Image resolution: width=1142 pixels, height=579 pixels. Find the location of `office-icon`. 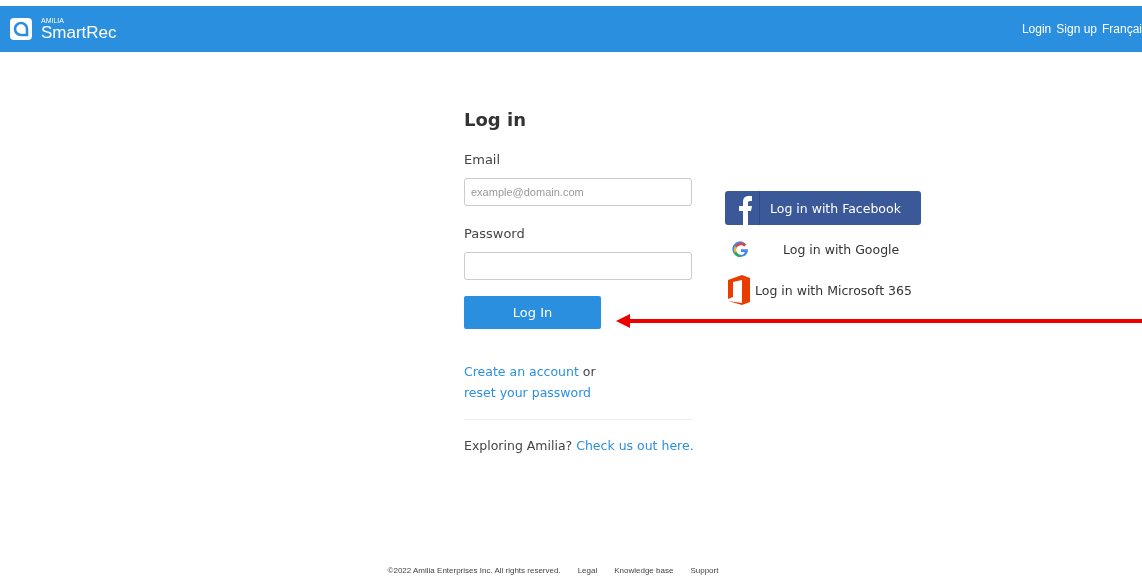

office-icon is located at coordinates (739, 290).